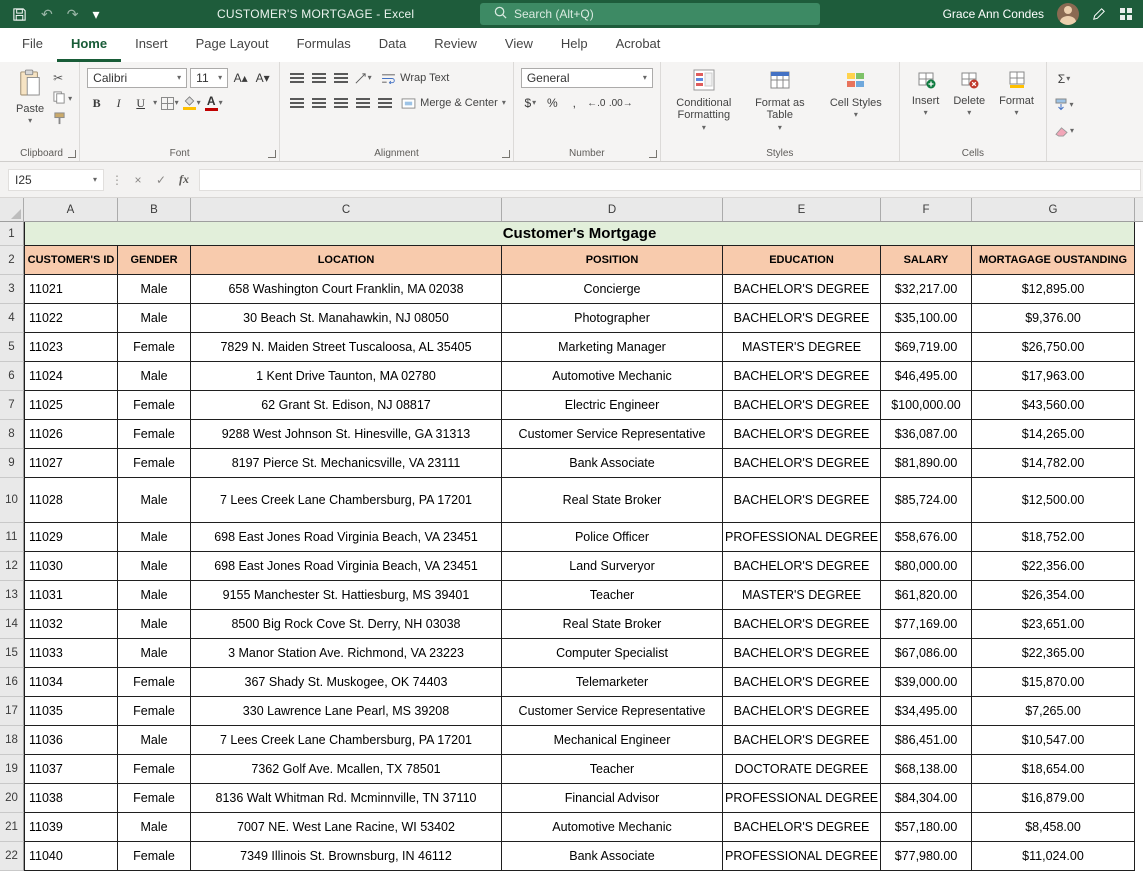  Describe the element at coordinates (71, 827) in the screenshot. I see `cell-A21: 11039` at that location.